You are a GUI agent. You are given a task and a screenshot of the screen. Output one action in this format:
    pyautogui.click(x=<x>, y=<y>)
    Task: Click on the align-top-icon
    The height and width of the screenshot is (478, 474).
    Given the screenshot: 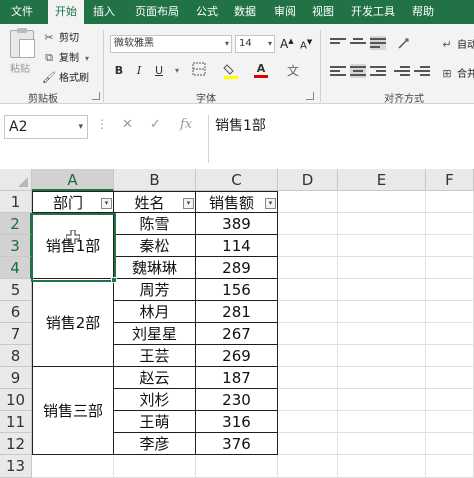 What is the action you would take?
    pyautogui.click(x=338, y=43)
    